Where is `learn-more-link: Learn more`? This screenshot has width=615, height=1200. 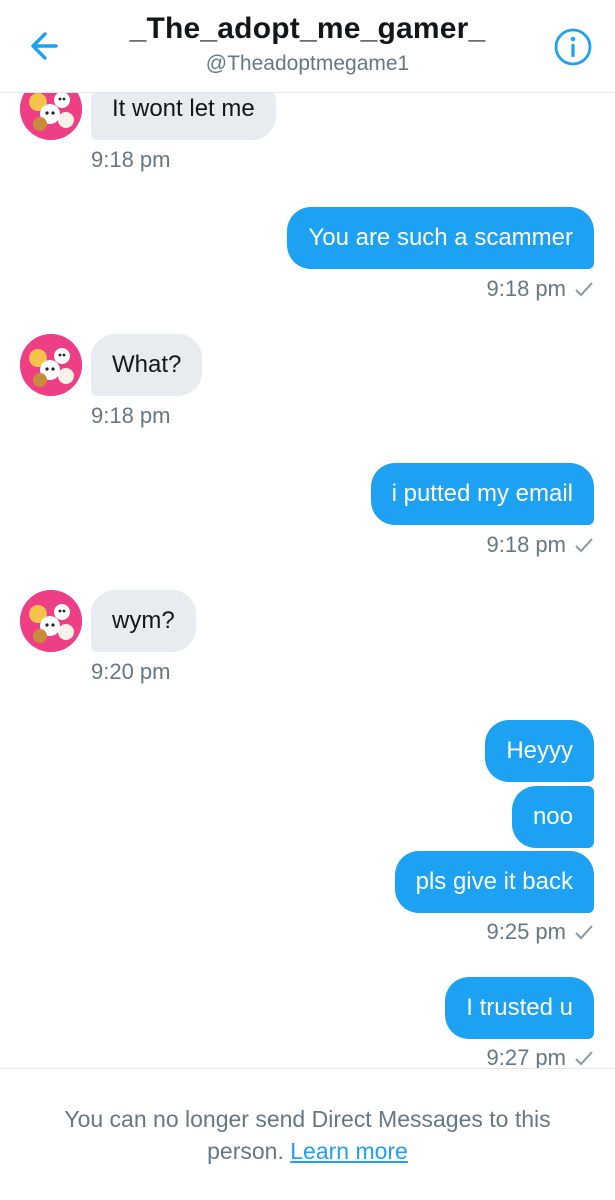 learn-more-link: Learn more is located at coordinates (349, 1151).